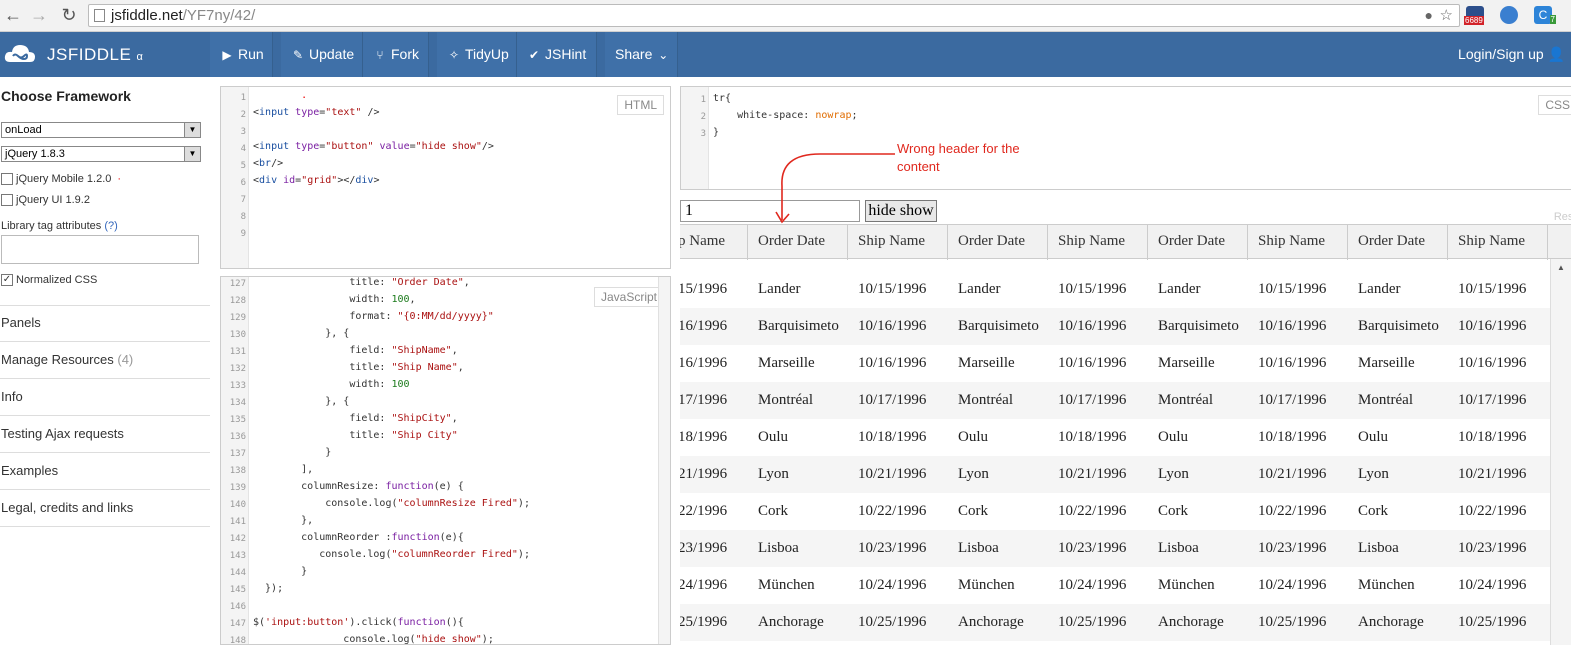 The width and height of the screenshot is (1571, 645). Describe the element at coordinates (243, 149) in the screenshot. I see `line-number: 4` at that location.